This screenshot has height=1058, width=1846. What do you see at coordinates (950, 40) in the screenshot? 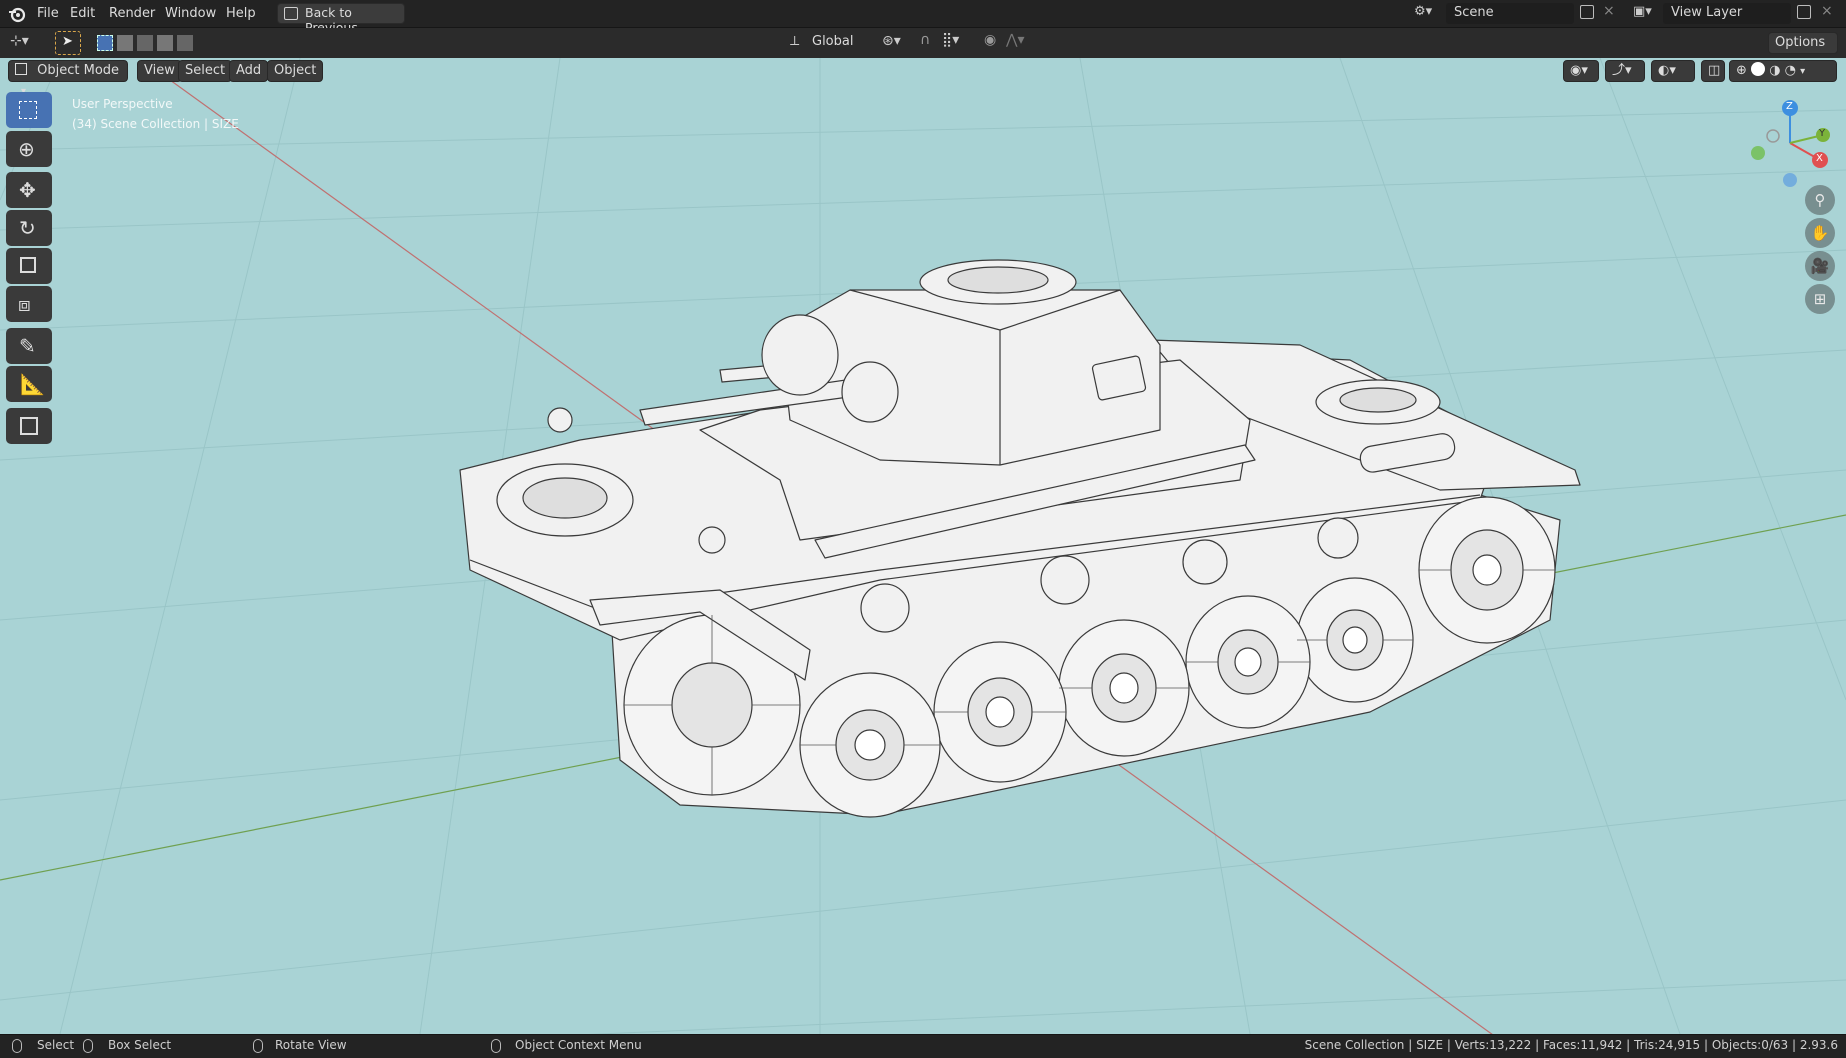
I see `snap-grid-icon: ⣿▾` at bounding box center [950, 40].